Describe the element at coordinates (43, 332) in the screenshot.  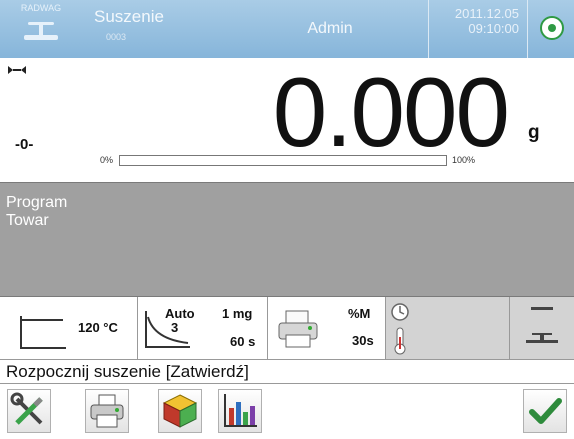
I see `standard-profile-icon` at that location.